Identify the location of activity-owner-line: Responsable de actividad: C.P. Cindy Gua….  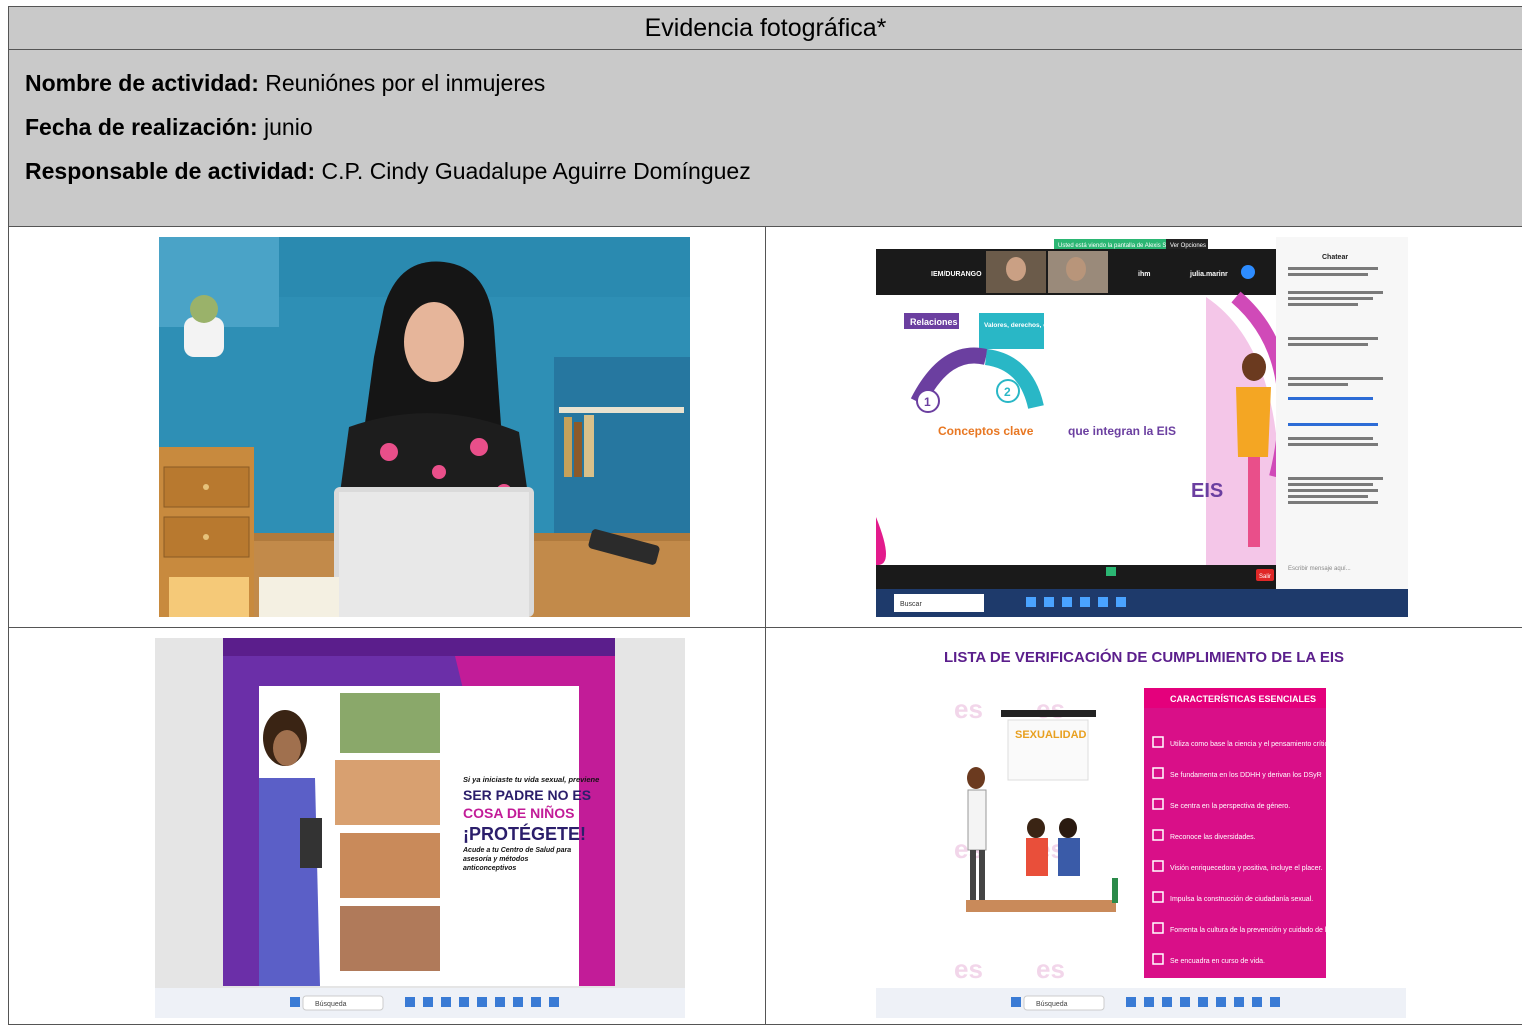
(773, 171).